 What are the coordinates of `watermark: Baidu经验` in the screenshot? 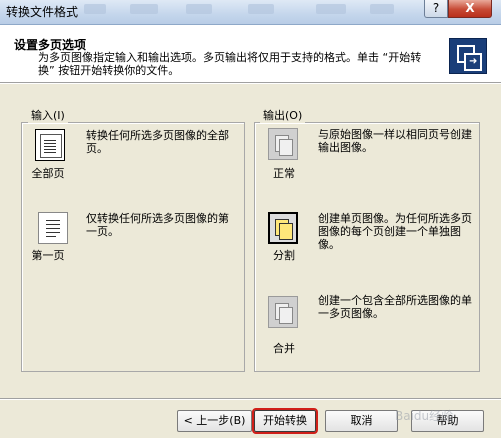 It's located at (424, 416).